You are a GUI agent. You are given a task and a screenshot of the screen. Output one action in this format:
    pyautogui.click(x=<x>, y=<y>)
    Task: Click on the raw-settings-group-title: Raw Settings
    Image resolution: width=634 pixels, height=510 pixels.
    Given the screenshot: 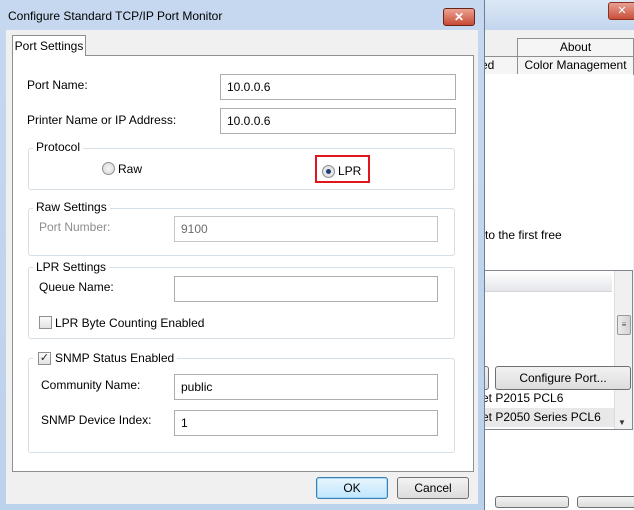 What is the action you would take?
    pyautogui.click(x=71, y=207)
    